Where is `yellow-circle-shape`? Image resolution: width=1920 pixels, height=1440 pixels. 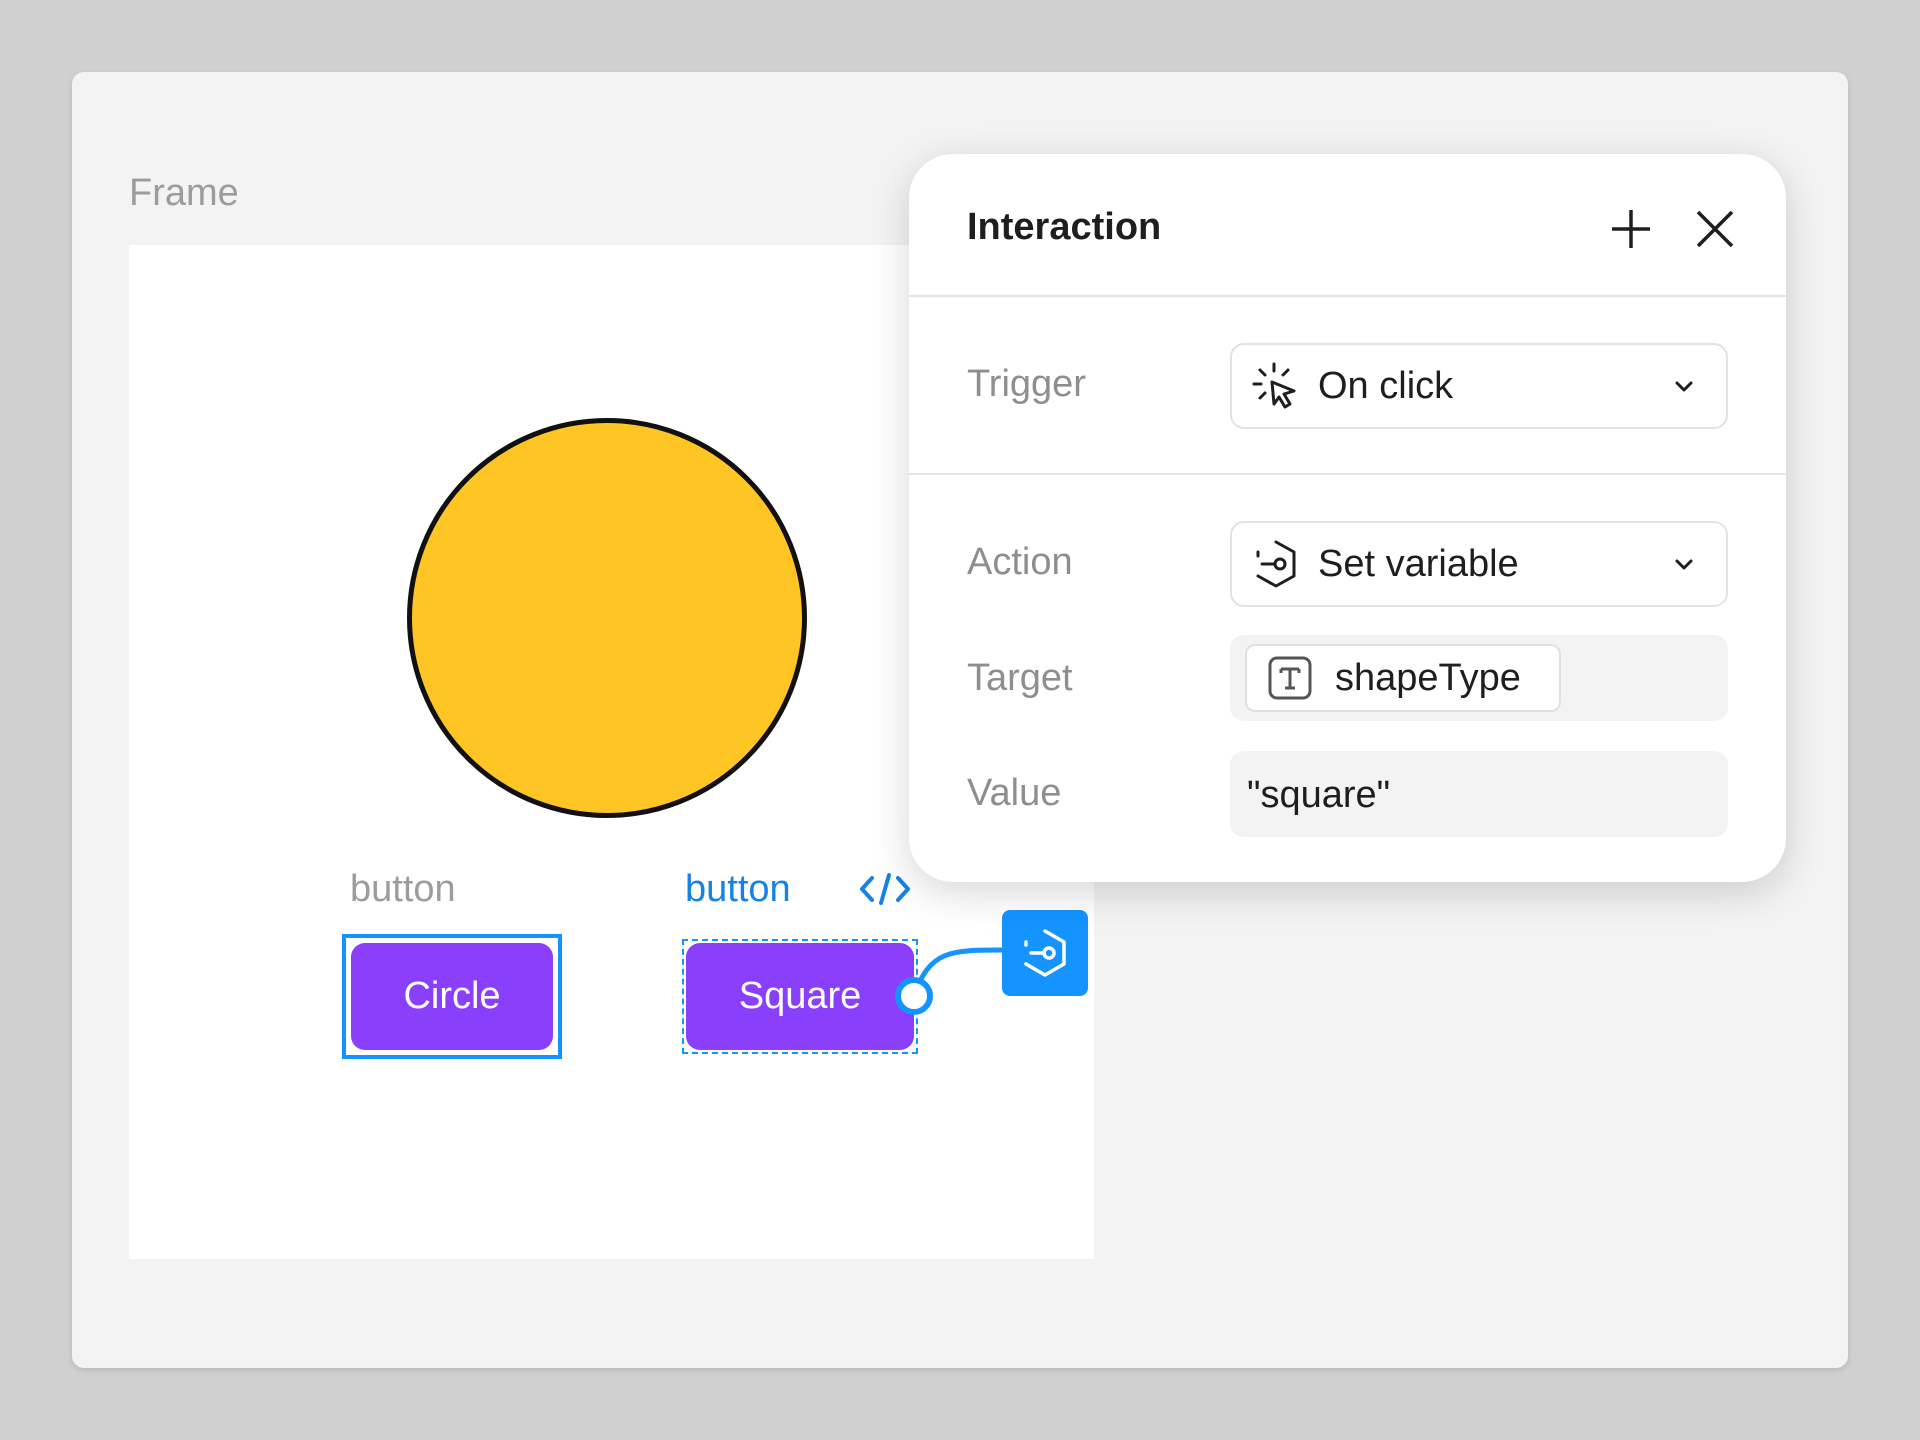 yellow-circle-shape is located at coordinates (607, 618).